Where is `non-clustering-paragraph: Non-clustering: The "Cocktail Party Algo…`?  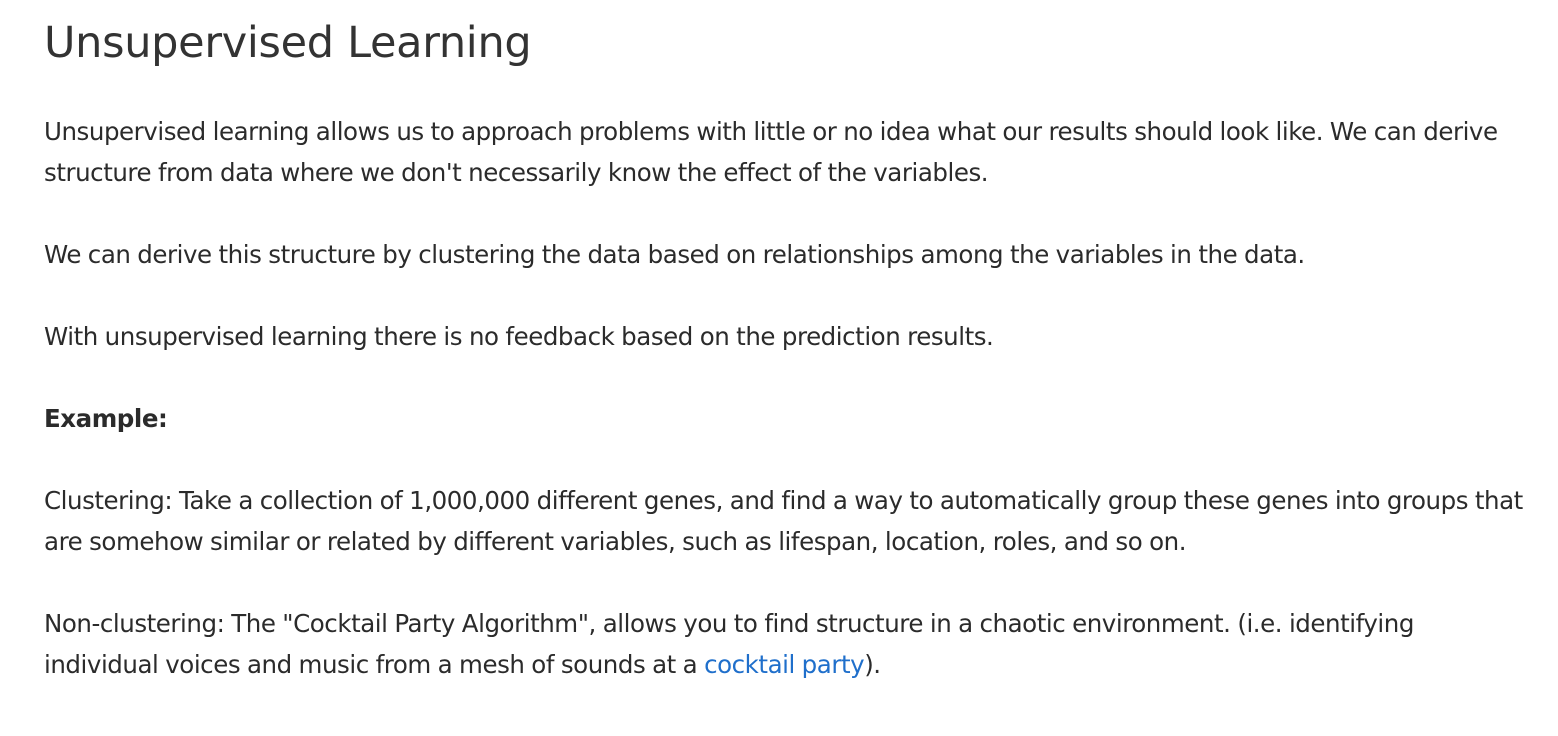 non-clustering-paragraph: Non-clustering: The "Cocktail Party Algo… is located at coordinates (789, 644).